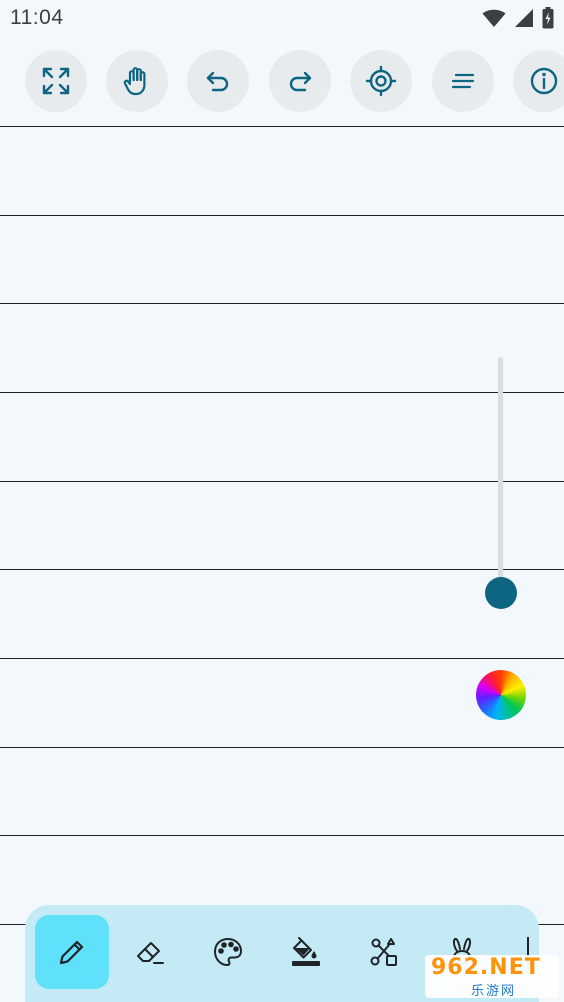 Image resolution: width=564 pixels, height=1002 pixels. Describe the element at coordinates (486, 967) in the screenshot. I see `watermark-top-text: 962.NET` at that location.